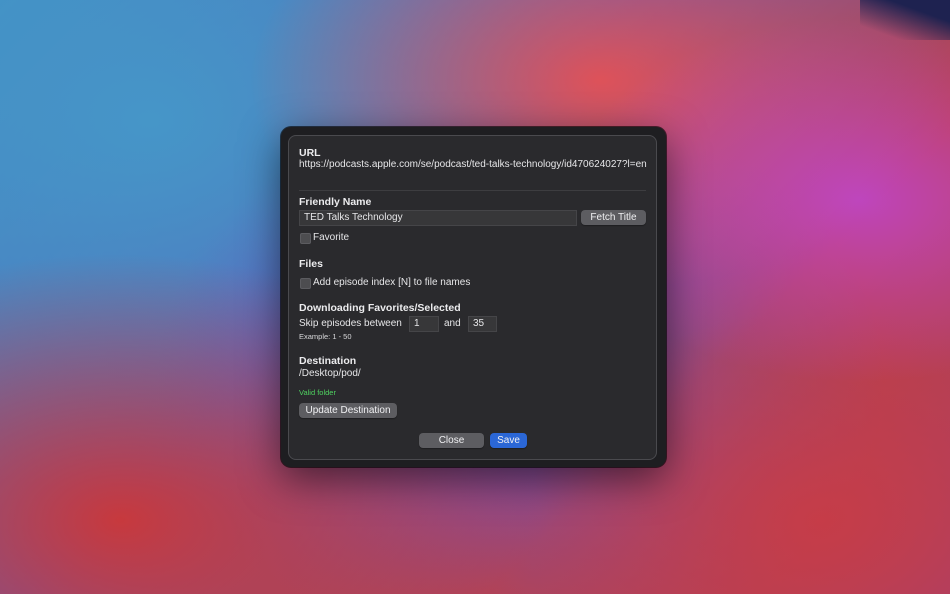 The width and height of the screenshot is (950, 594). I want to click on skip-from-input, so click(424, 324).